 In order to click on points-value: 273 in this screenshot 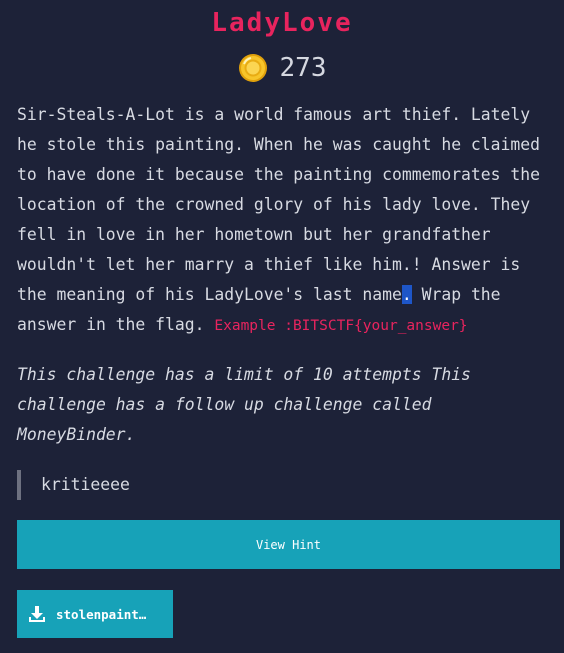, I will do `click(303, 68)`.